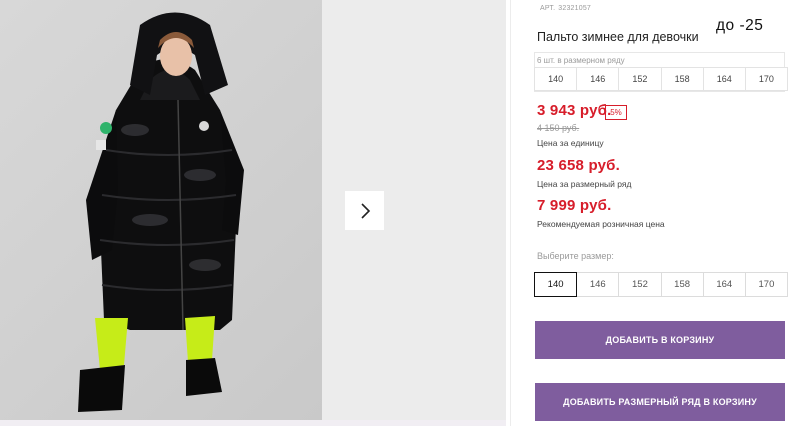 The width and height of the screenshot is (800, 426). What do you see at coordinates (724, 79) in the screenshot?
I see `size-row-item: 164` at bounding box center [724, 79].